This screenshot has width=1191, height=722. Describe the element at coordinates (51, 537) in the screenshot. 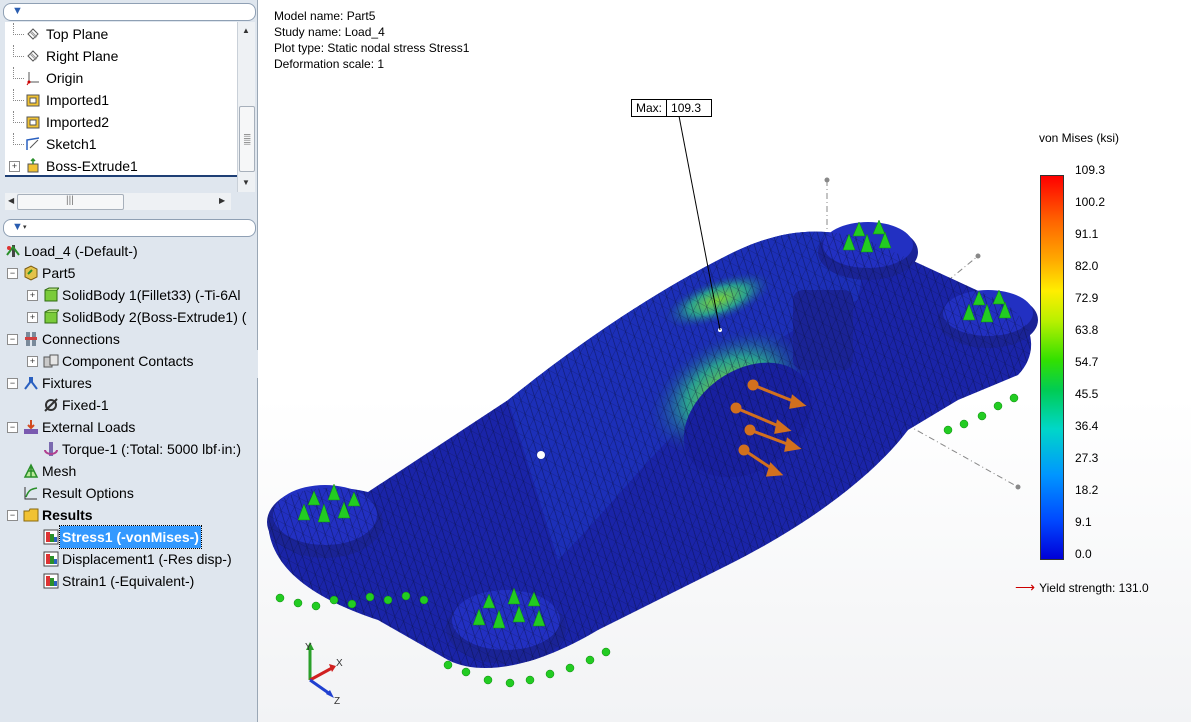

I see `stress-plot-icon` at that location.